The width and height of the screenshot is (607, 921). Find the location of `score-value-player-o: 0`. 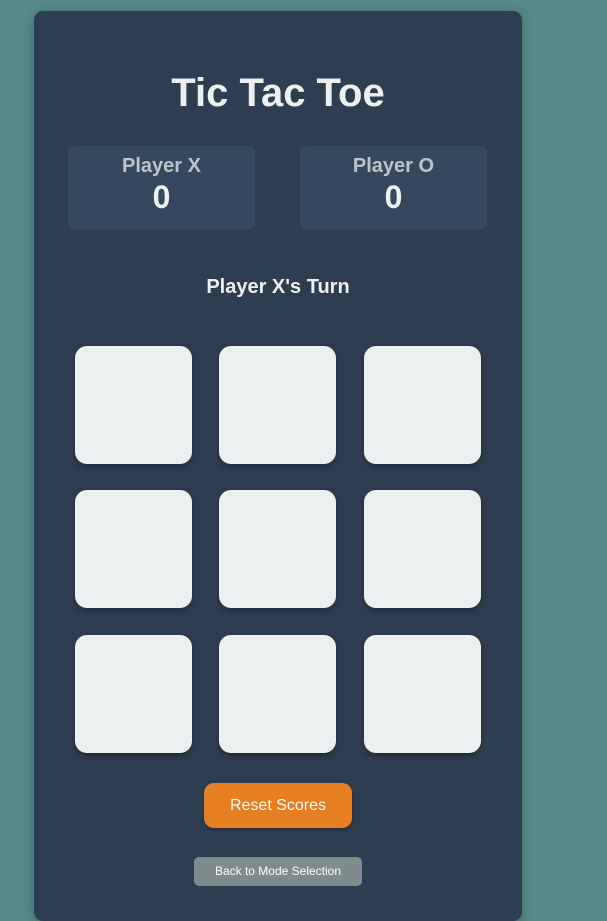

score-value-player-o: 0 is located at coordinates (393, 197).